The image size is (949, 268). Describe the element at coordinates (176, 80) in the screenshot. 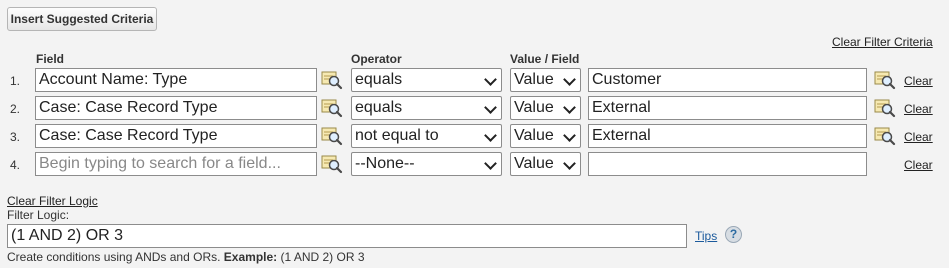

I see `field-input: Account Name: Type` at that location.